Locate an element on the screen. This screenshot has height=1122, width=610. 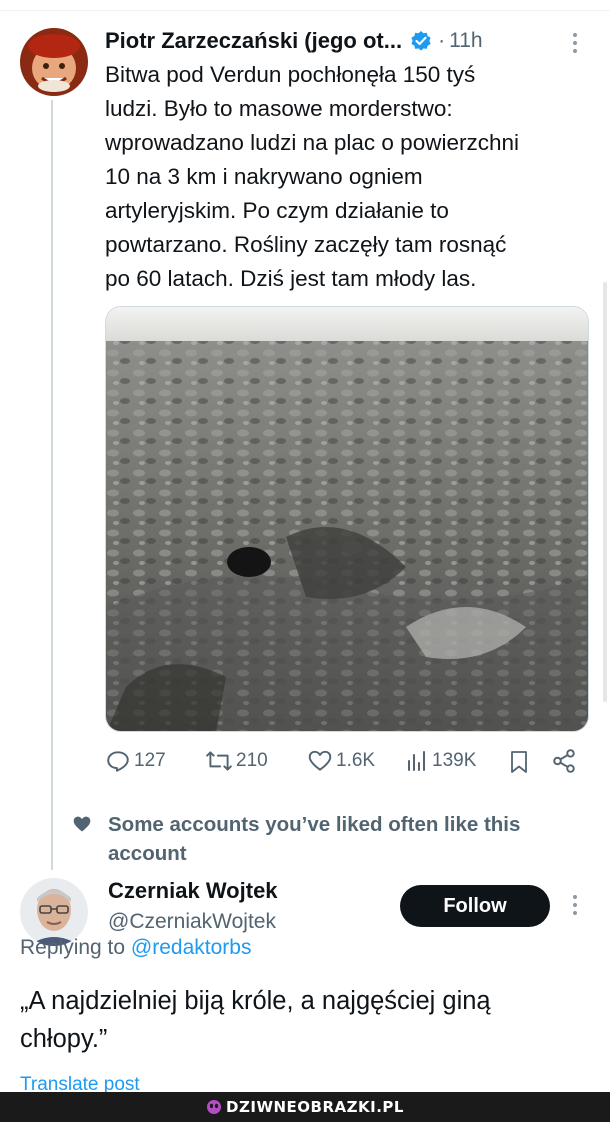
replying-to-mention: @redaktorbs is located at coordinates (191, 947).